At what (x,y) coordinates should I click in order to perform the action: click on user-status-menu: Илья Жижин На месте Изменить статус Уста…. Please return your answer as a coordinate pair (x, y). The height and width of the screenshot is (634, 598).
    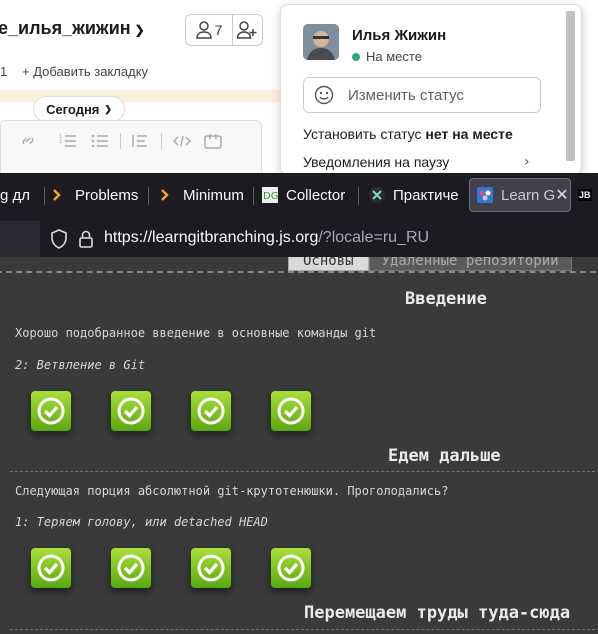
    Looking at the image, I should click on (431, 88).